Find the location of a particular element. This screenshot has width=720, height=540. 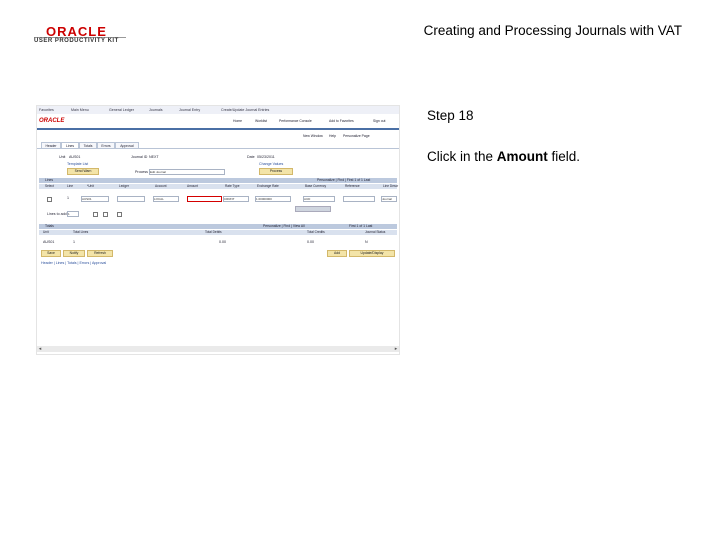

link-help: Help is located at coordinates (332, 136).